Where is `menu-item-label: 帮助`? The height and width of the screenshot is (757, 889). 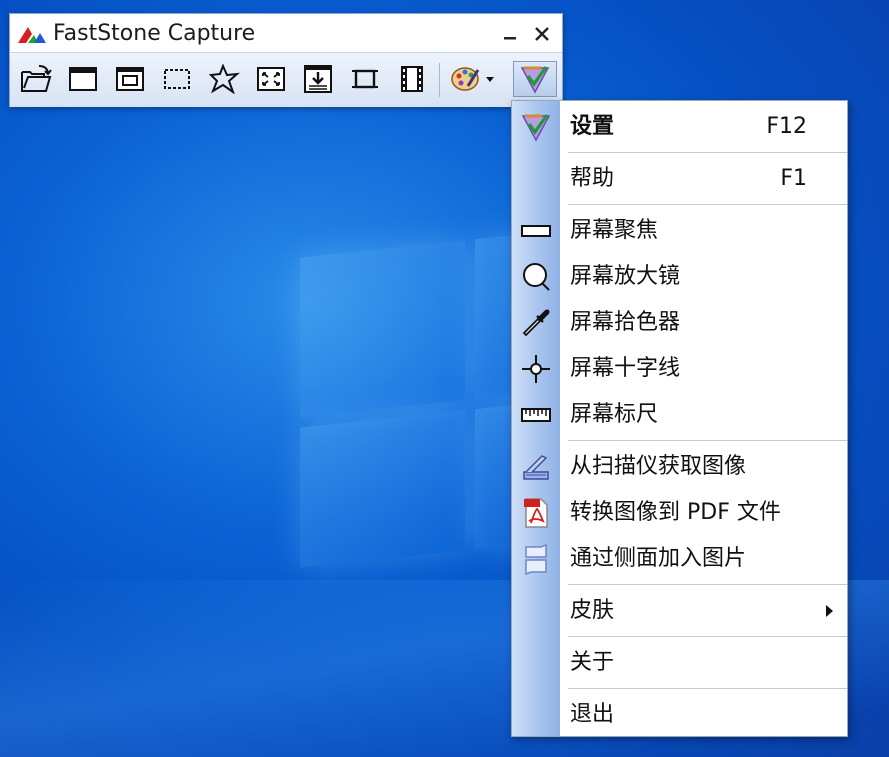 menu-item-label: 帮助 is located at coordinates (592, 178).